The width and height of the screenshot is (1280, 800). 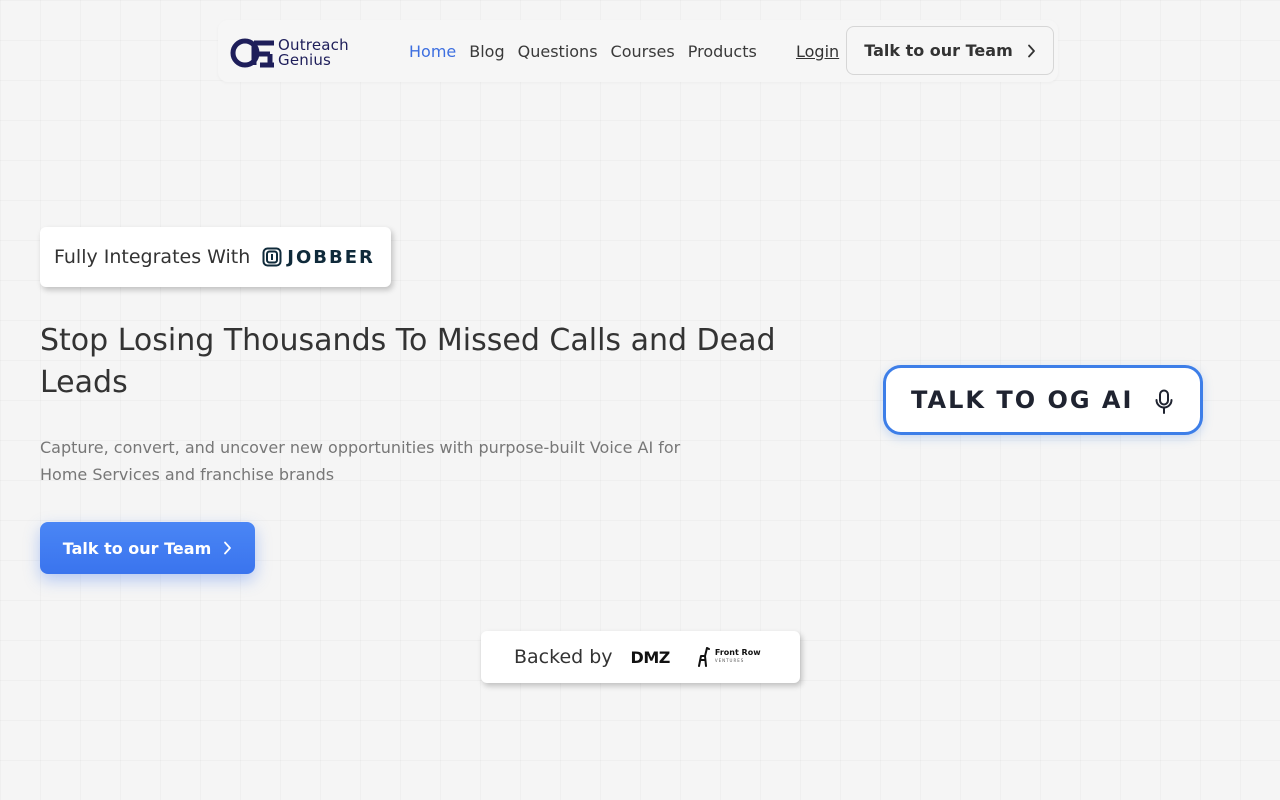 What do you see at coordinates (137, 548) in the screenshot?
I see `hero-cta-label: Talk to our Team` at bounding box center [137, 548].